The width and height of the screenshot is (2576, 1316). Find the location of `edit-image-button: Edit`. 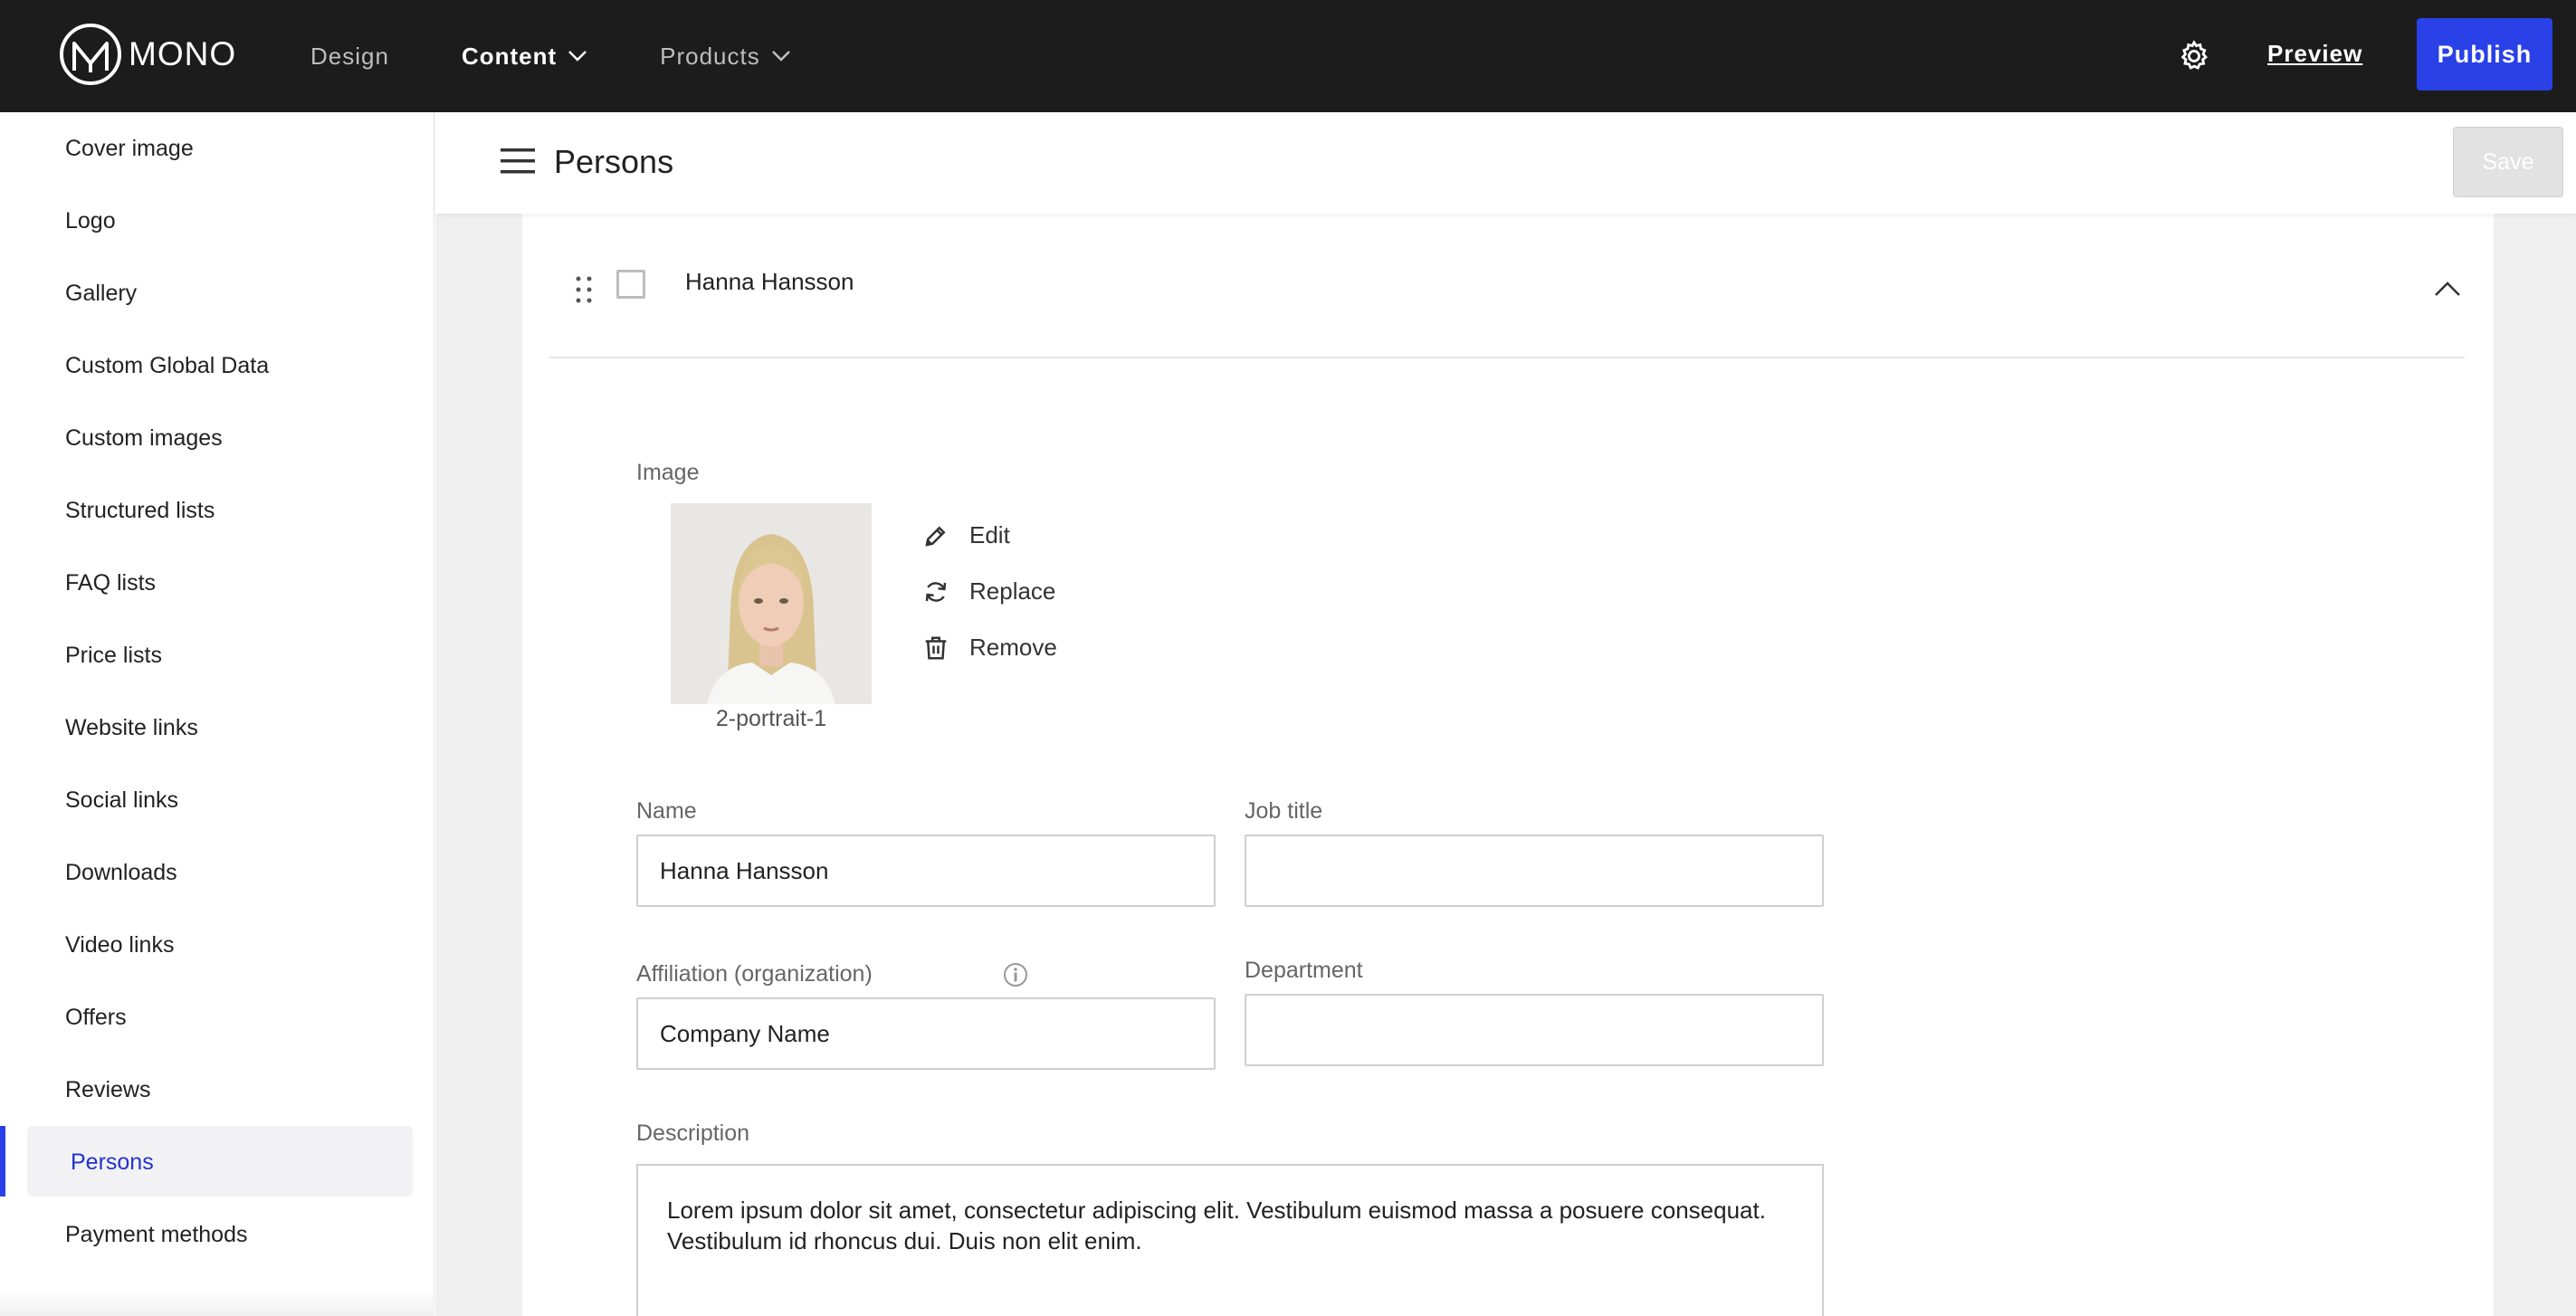

edit-image-button: Edit is located at coordinates (966, 535).